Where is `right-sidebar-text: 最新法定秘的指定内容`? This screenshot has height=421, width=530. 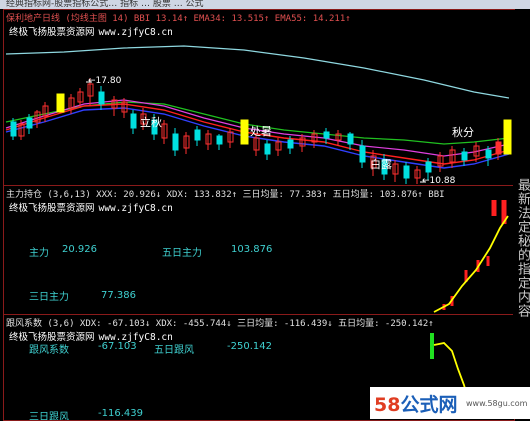
right-sidebar-text: 最新法定秘的指定内容 is located at coordinates (522, 248).